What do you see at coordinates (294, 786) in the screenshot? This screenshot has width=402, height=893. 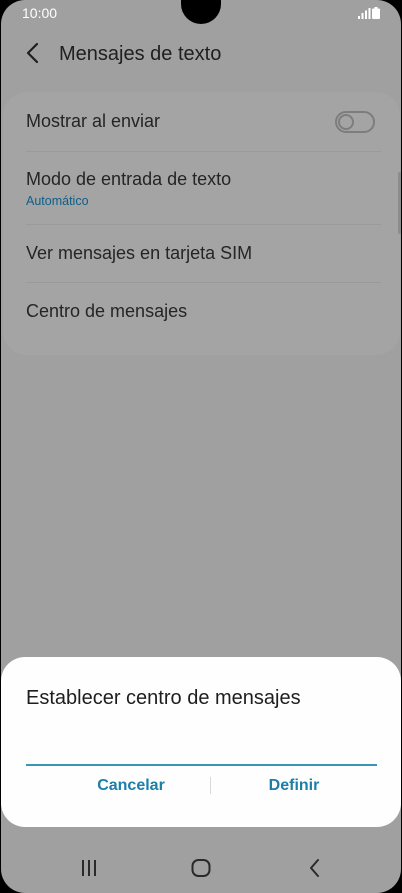 I see `define-button: Definir` at bounding box center [294, 786].